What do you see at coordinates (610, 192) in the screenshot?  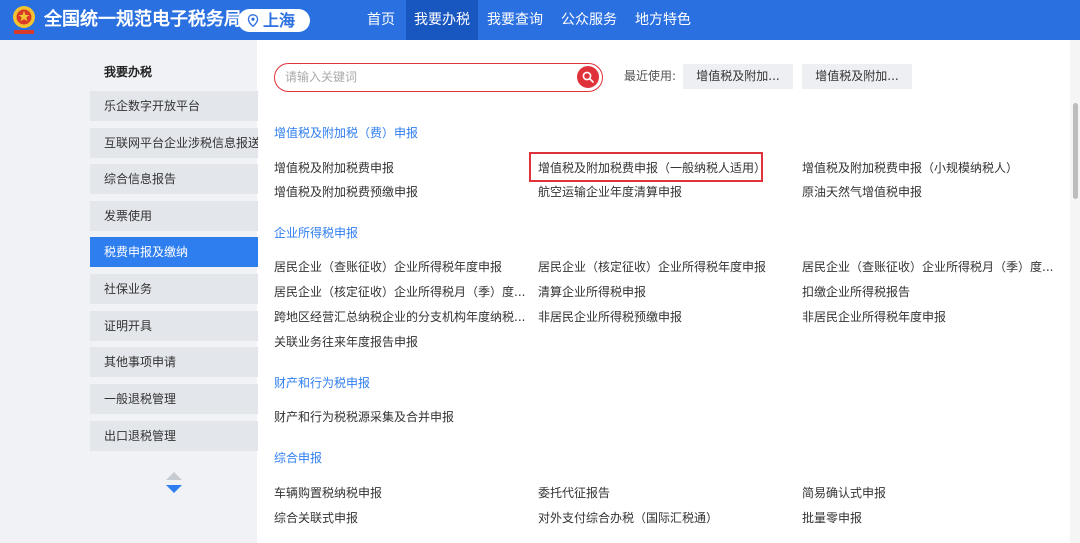 I see `service-link: 航空运输企业年度清算申报` at bounding box center [610, 192].